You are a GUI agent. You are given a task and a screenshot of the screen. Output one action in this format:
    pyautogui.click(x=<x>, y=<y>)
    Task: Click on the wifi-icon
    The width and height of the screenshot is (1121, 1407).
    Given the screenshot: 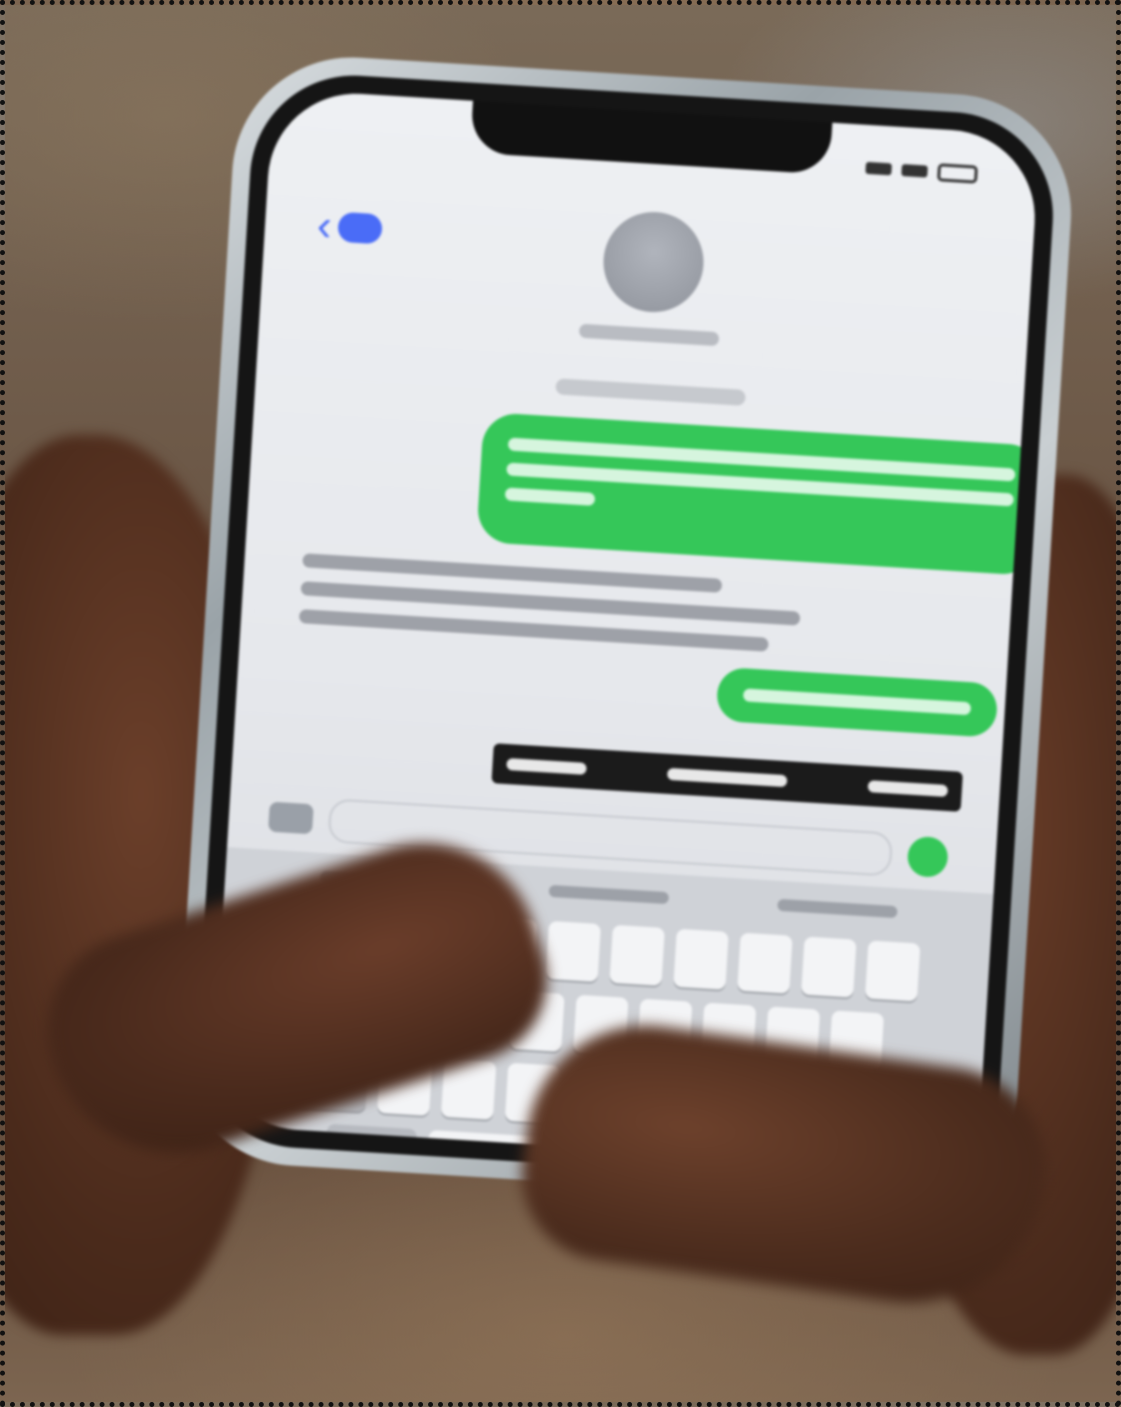 What is the action you would take?
    pyautogui.click(x=914, y=171)
    